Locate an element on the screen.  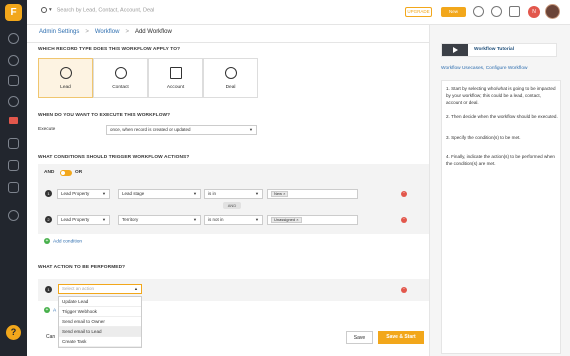
reports-icon is located at coordinates (13, 165).